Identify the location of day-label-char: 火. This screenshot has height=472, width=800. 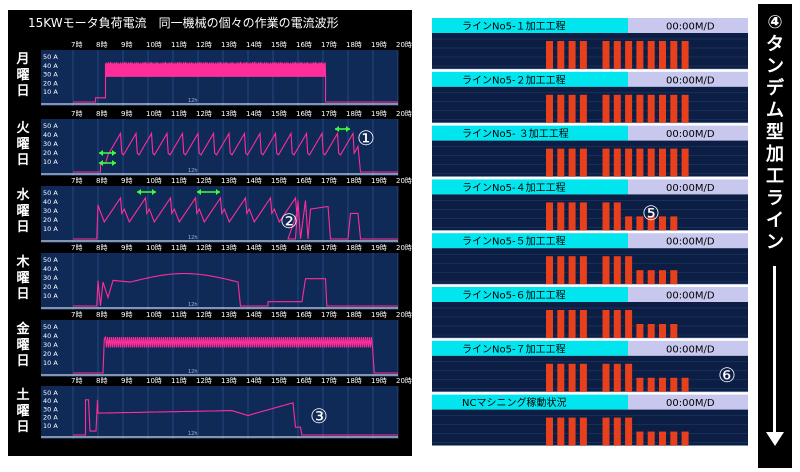
(23, 128).